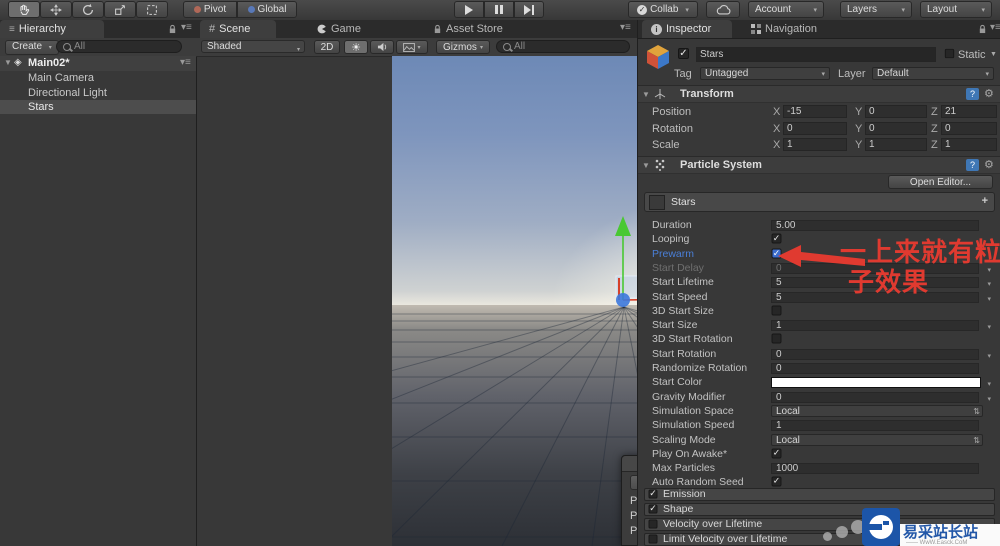  I want to click on plus-icon: +, so click(985, 201).